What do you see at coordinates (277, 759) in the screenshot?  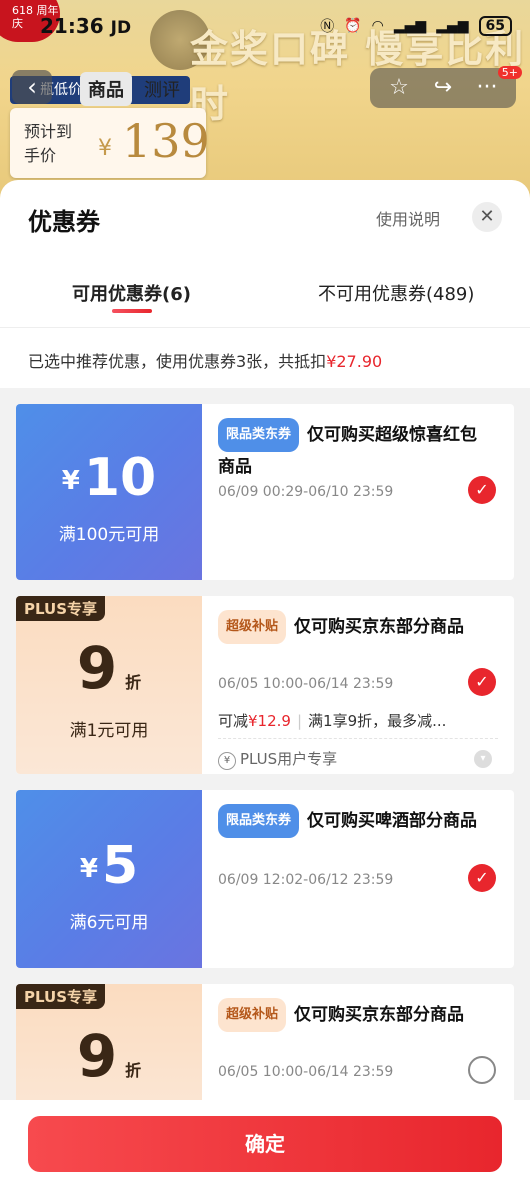 I see `plus-user-note: ¥ PLUS用户专享` at bounding box center [277, 759].